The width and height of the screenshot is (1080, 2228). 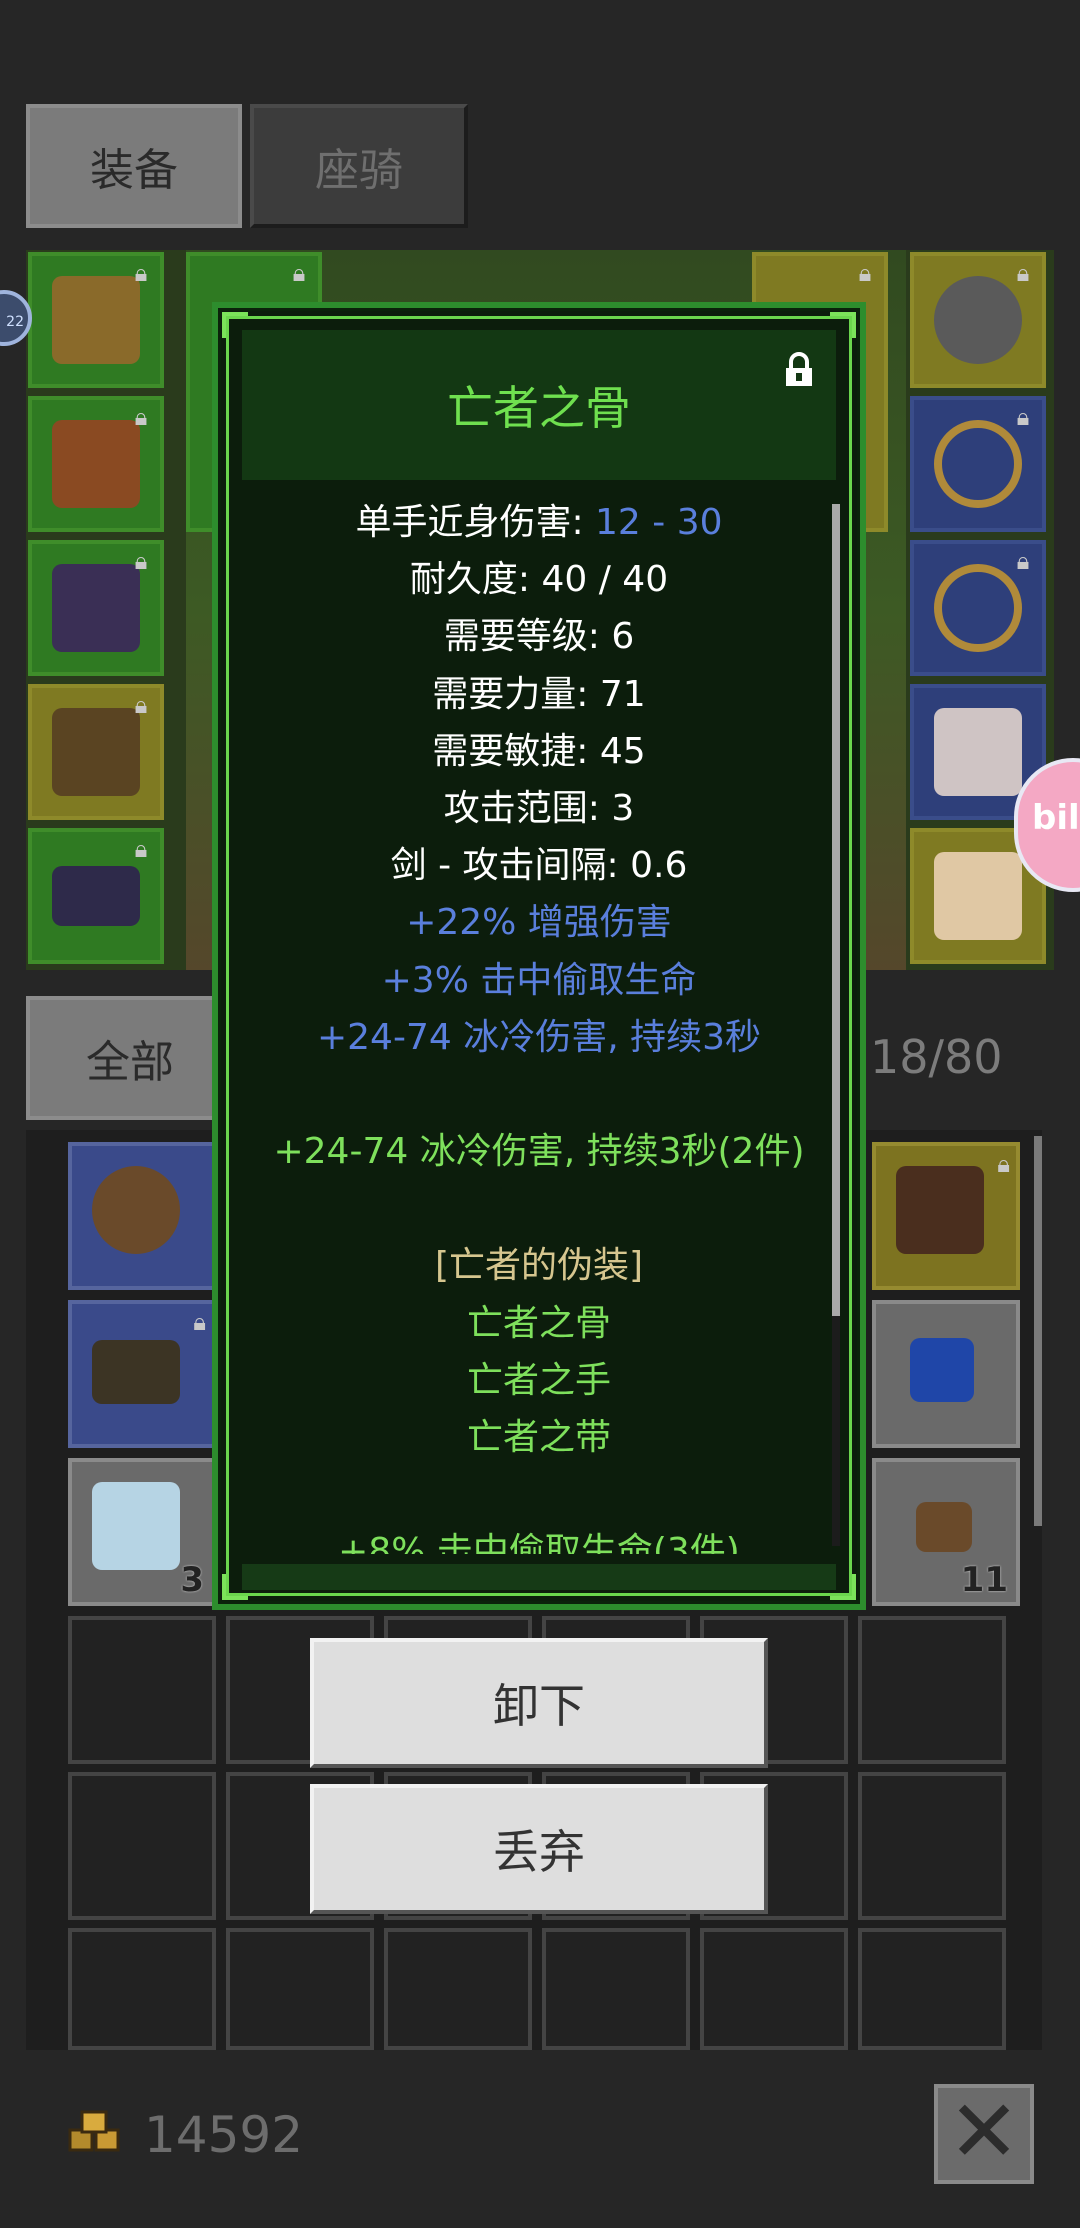 I want to click on amulet-slot: 🔒︎, so click(x=978, y=320).